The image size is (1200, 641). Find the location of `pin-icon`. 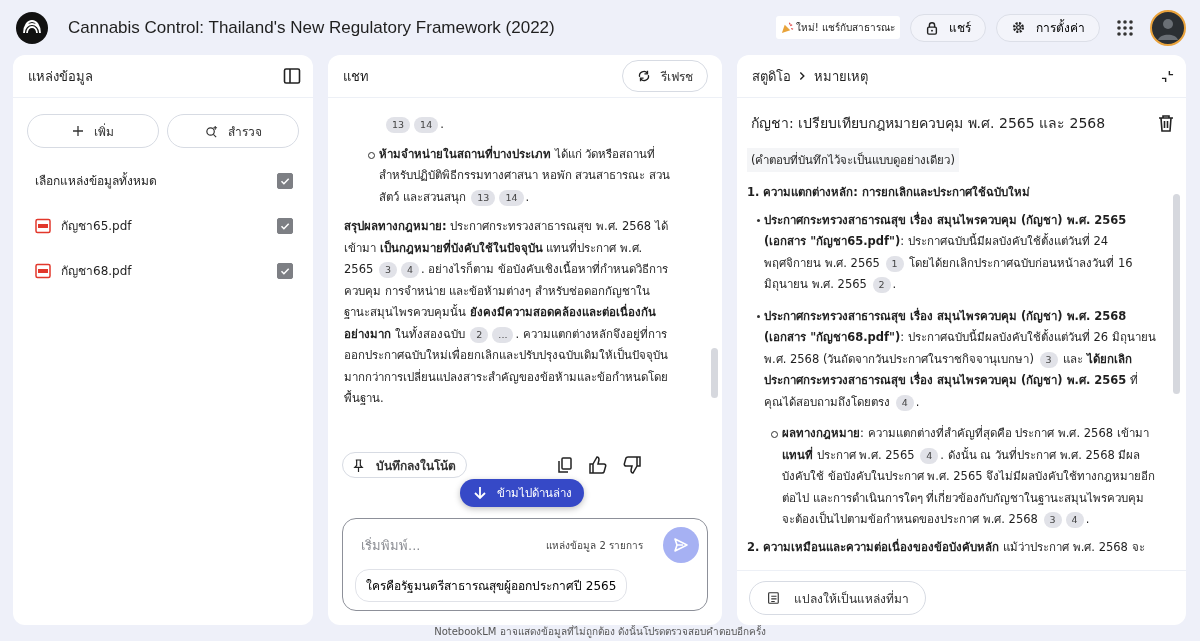

pin-icon is located at coordinates (358, 465).